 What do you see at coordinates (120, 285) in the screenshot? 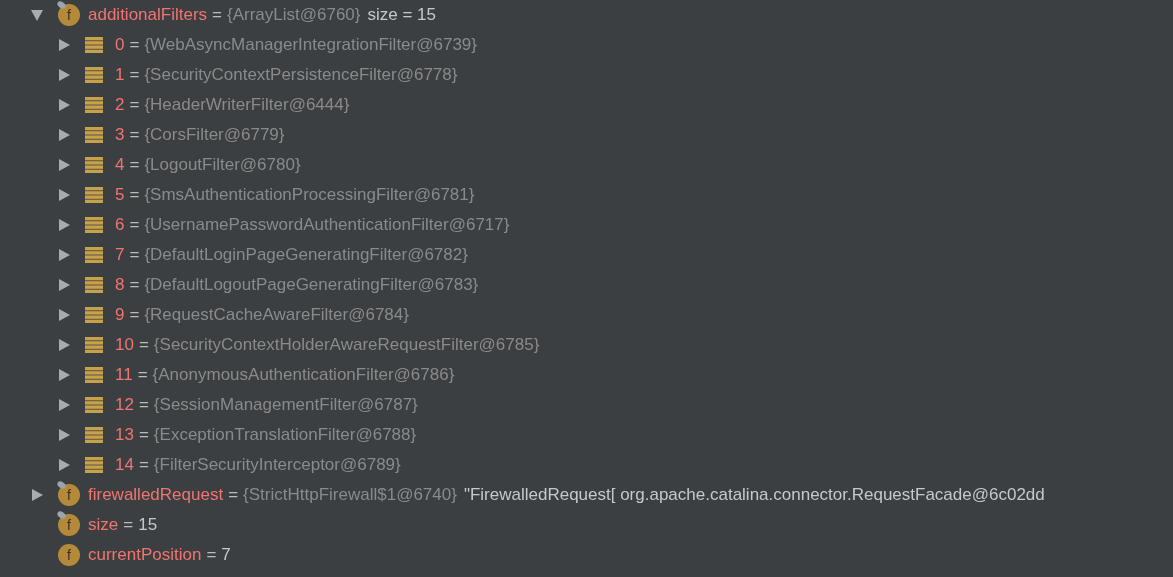
I see `variable-name: 8` at bounding box center [120, 285].